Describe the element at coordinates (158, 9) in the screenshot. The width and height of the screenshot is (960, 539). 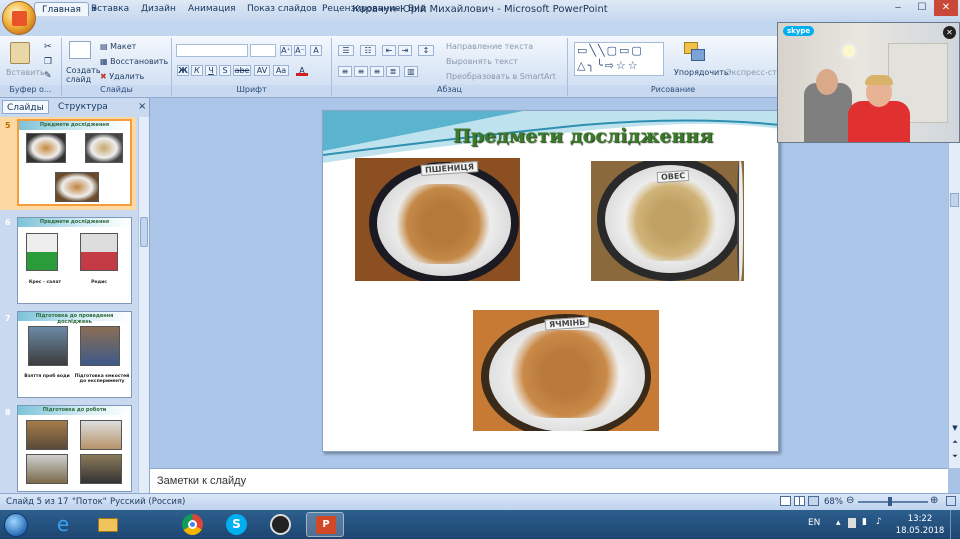
I see `tab-design: Дизайн` at that location.